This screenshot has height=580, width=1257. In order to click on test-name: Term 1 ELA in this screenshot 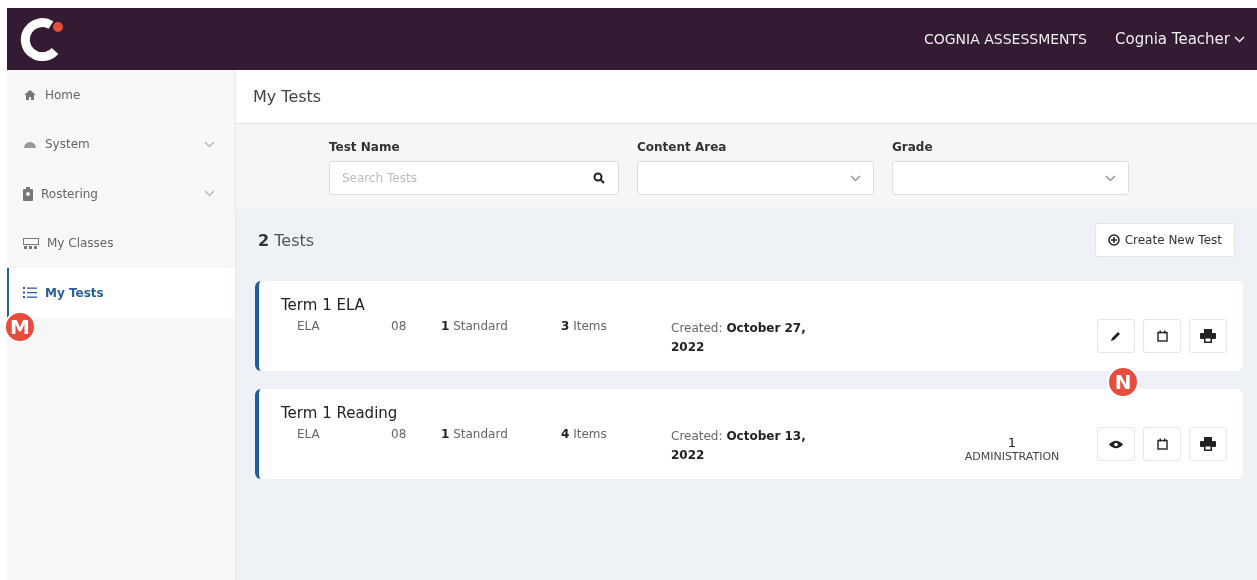, I will do `click(323, 305)`.